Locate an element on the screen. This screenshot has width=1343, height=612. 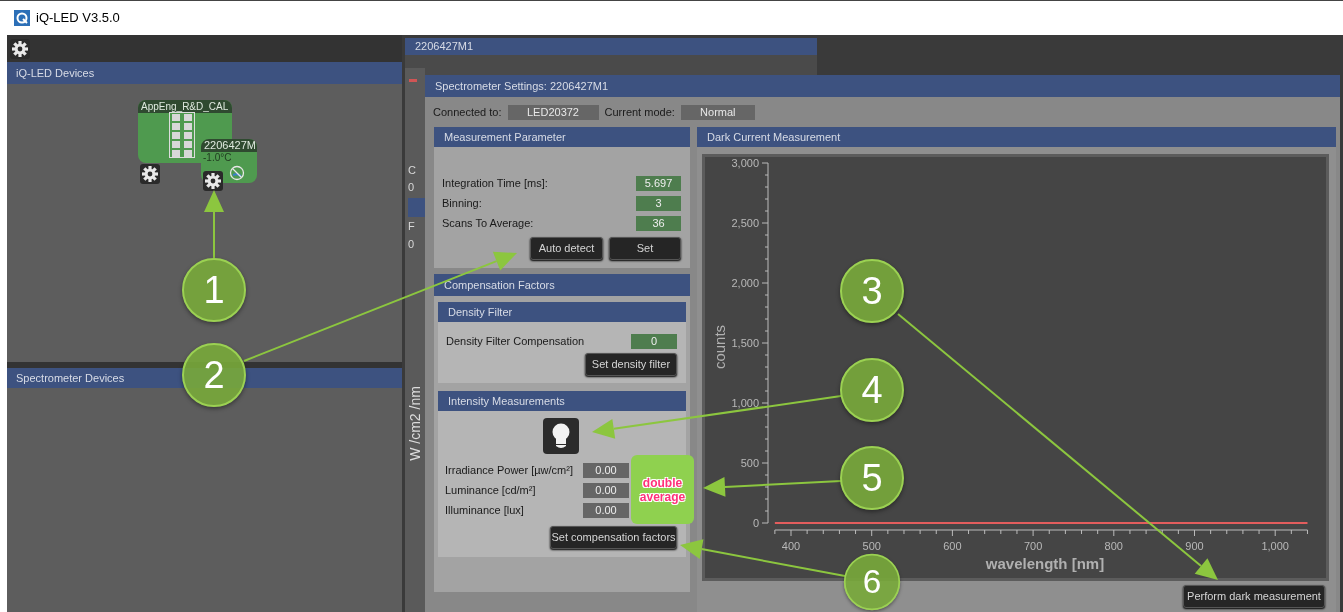
tick-label: 900 is located at coordinates (1194, 546).